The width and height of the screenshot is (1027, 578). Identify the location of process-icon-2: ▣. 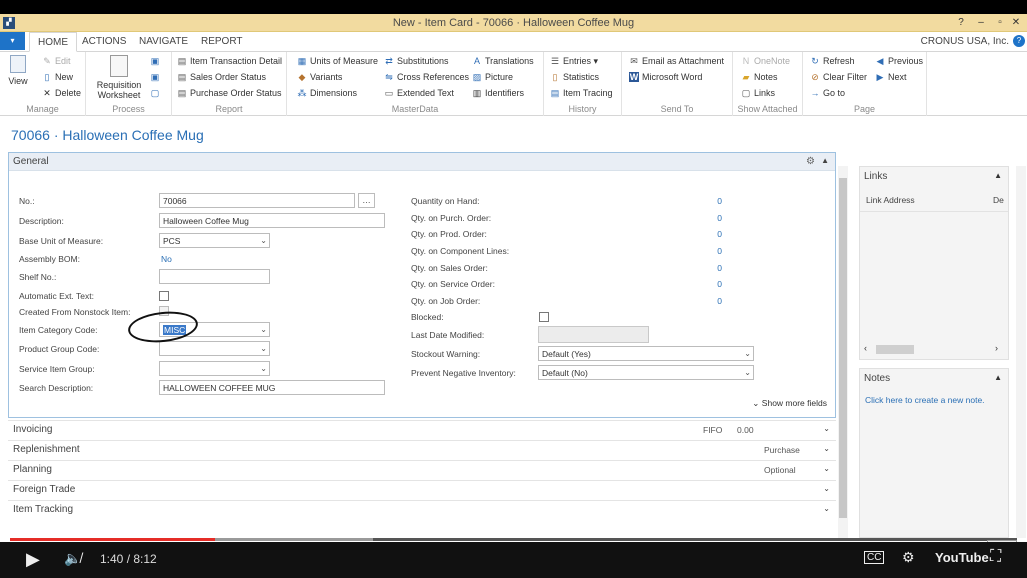
(155, 77).